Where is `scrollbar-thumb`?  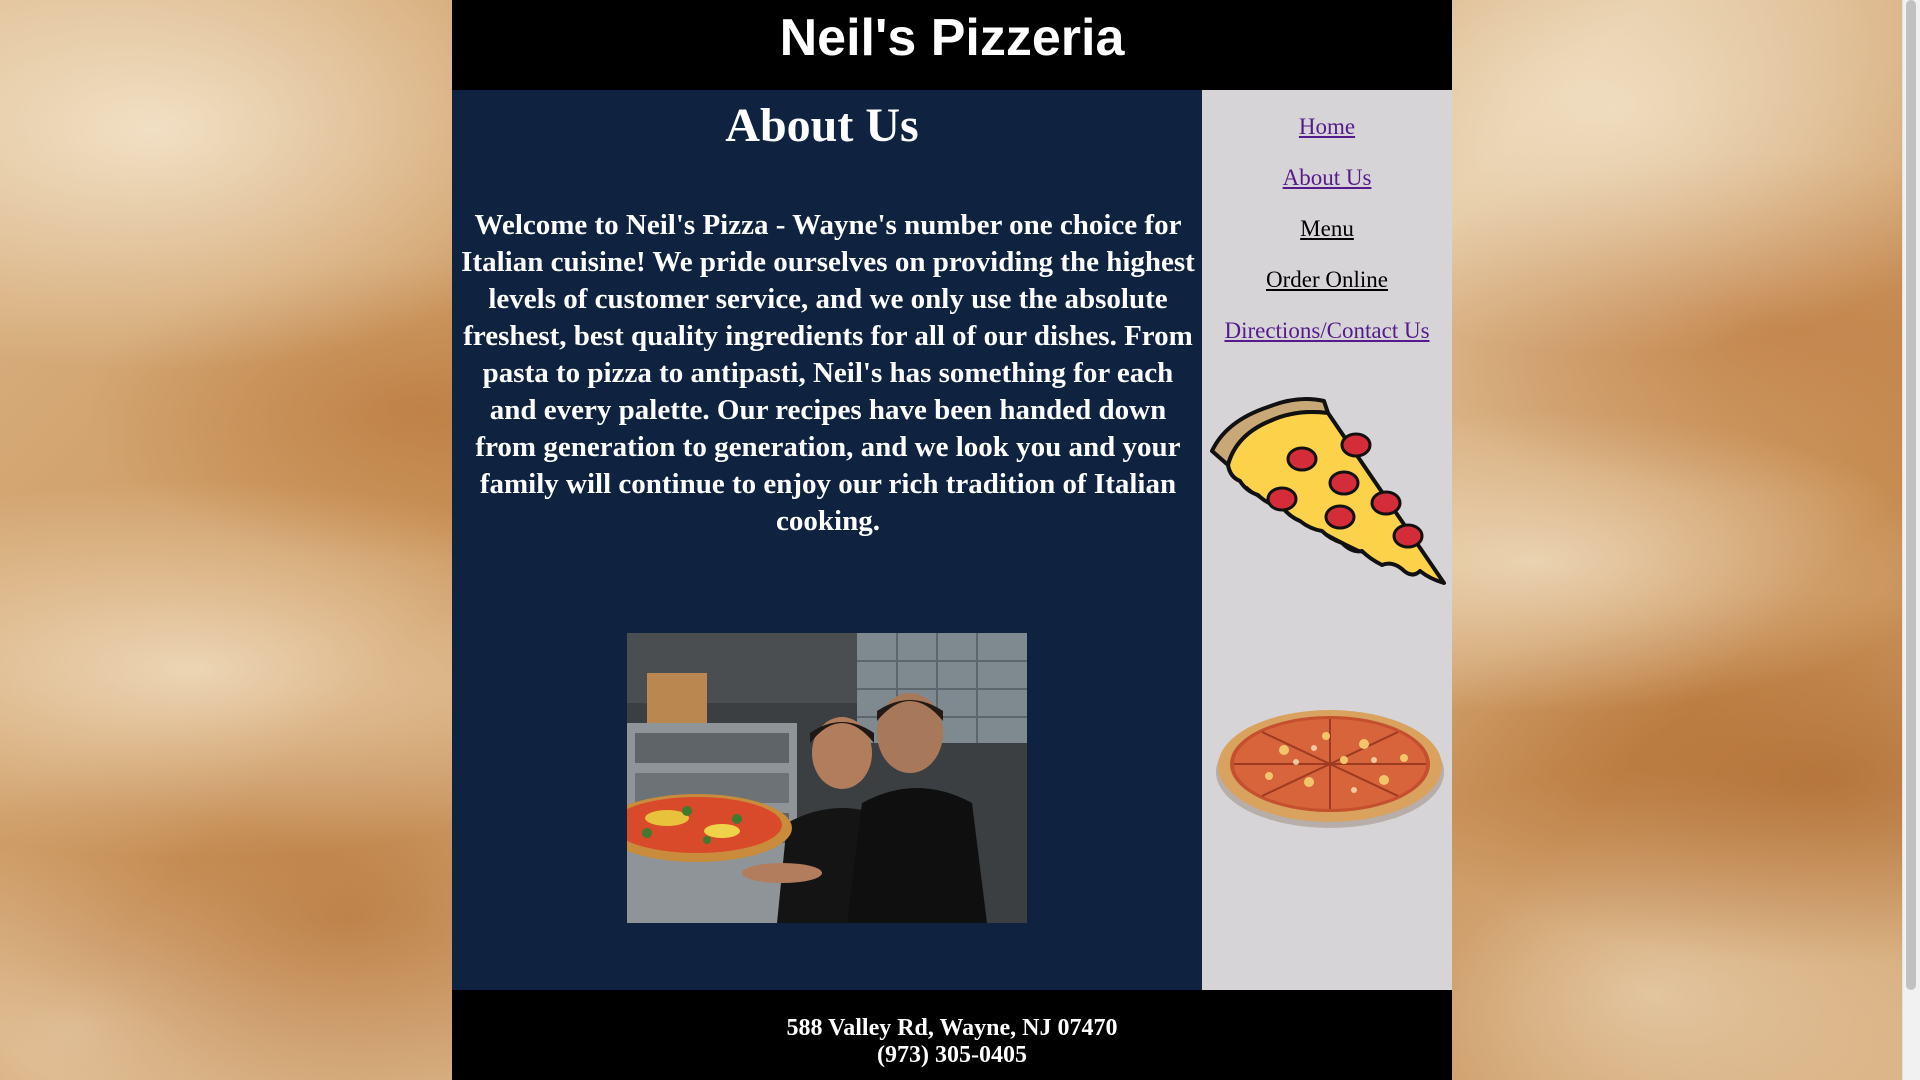 scrollbar-thumb is located at coordinates (1911, 495).